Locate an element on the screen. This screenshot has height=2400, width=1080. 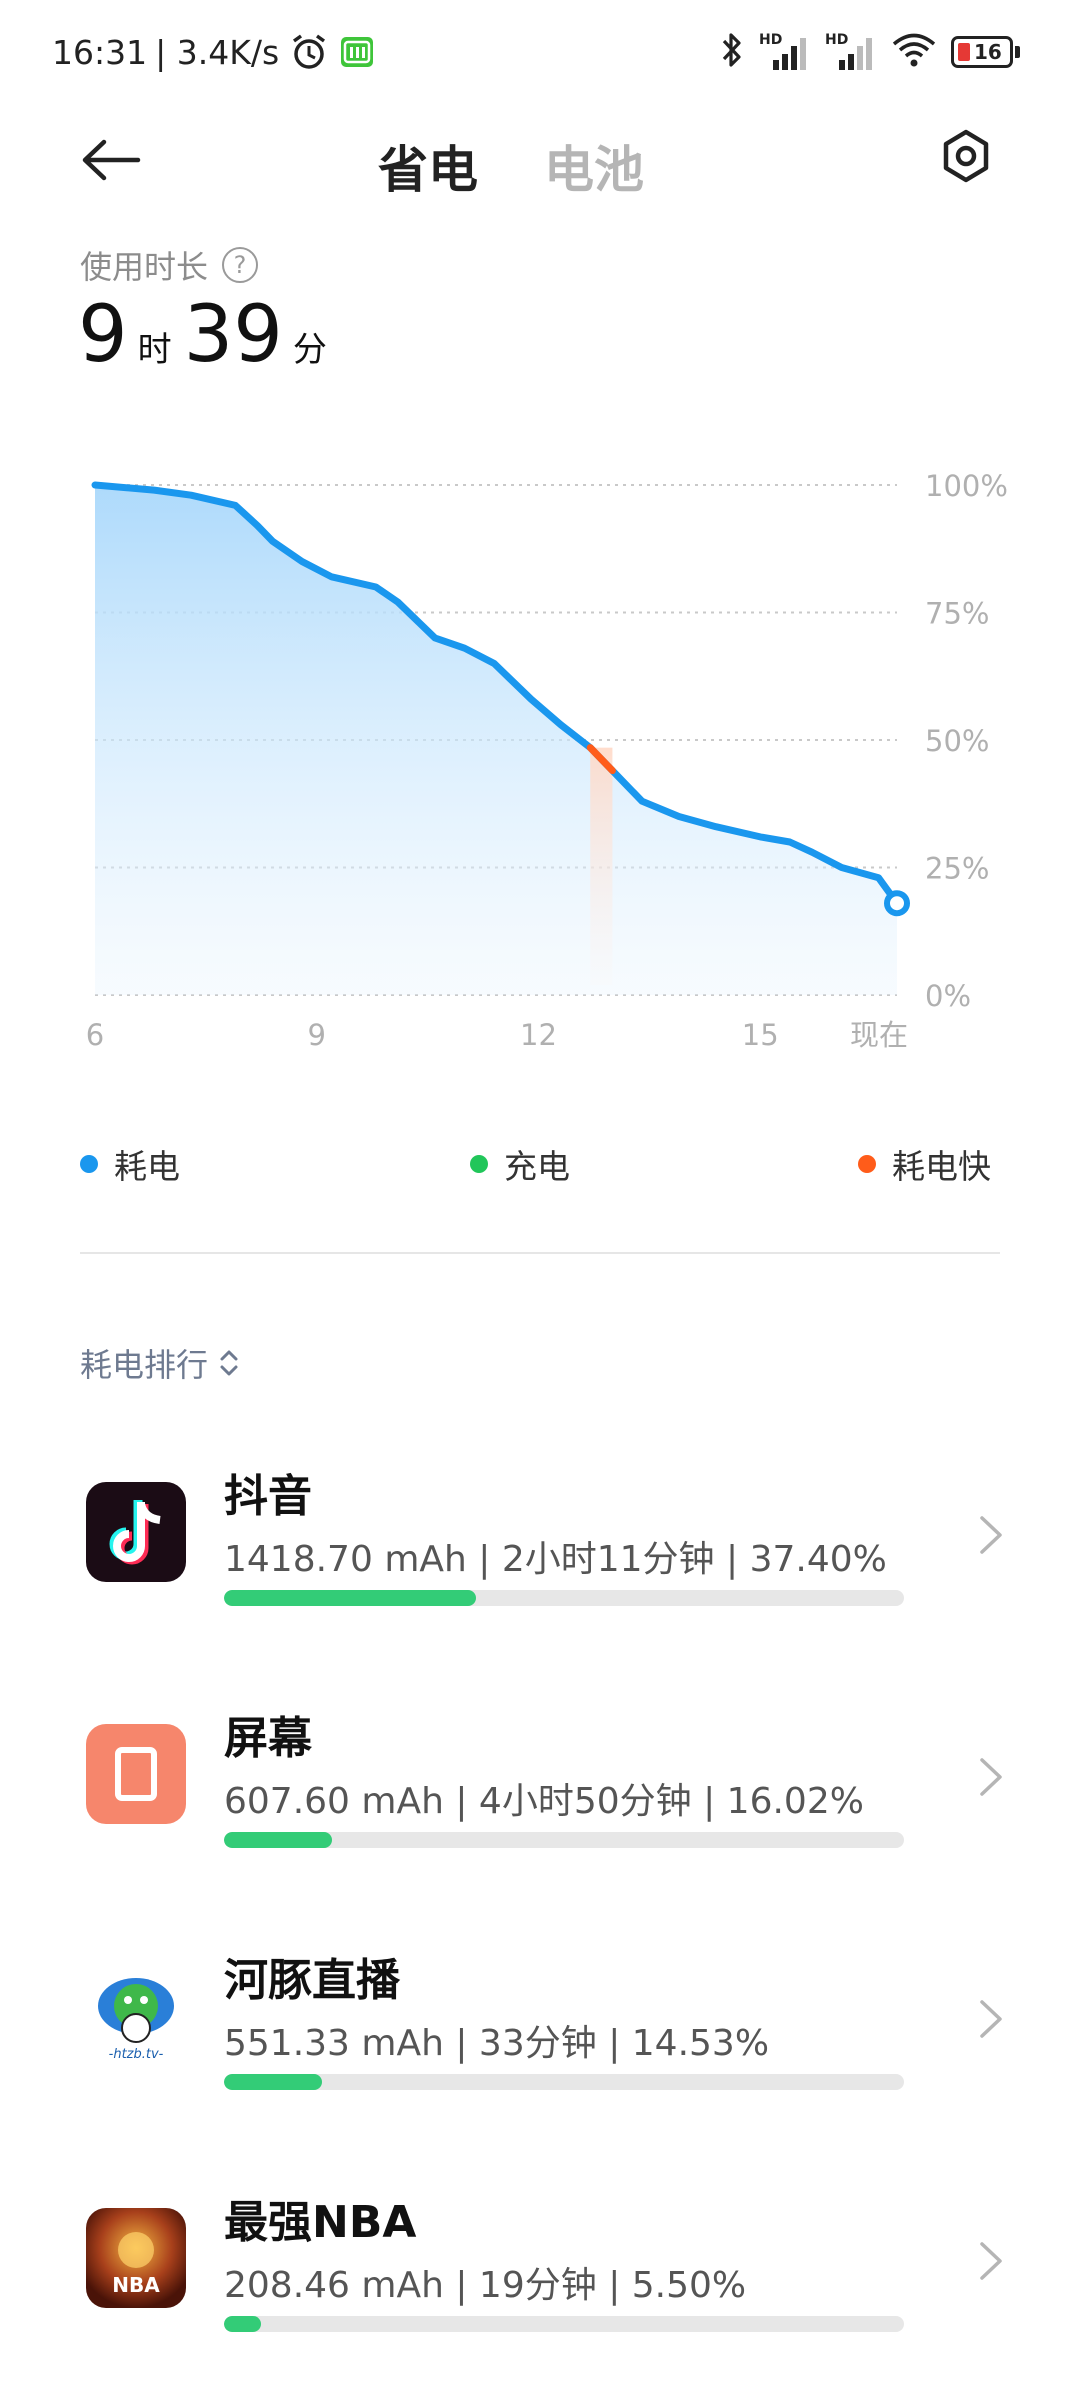
usage-minutes: 39 is located at coordinates (233, 335).